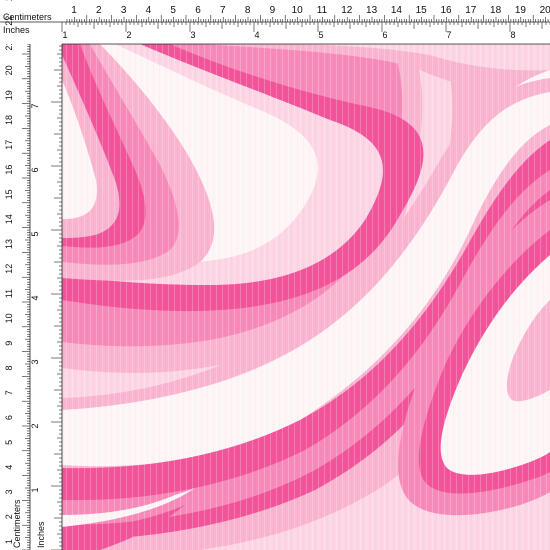  Describe the element at coordinates (35, 297) in the screenshot. I see `left-in-number: 4` at that location.